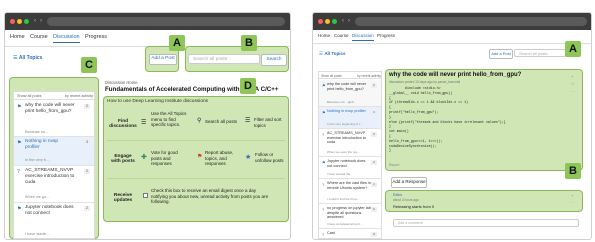  What do you see at coordinates (248, 157) in the screenshot?
I see `star-icon: ★` at bounding box center [248, 157].